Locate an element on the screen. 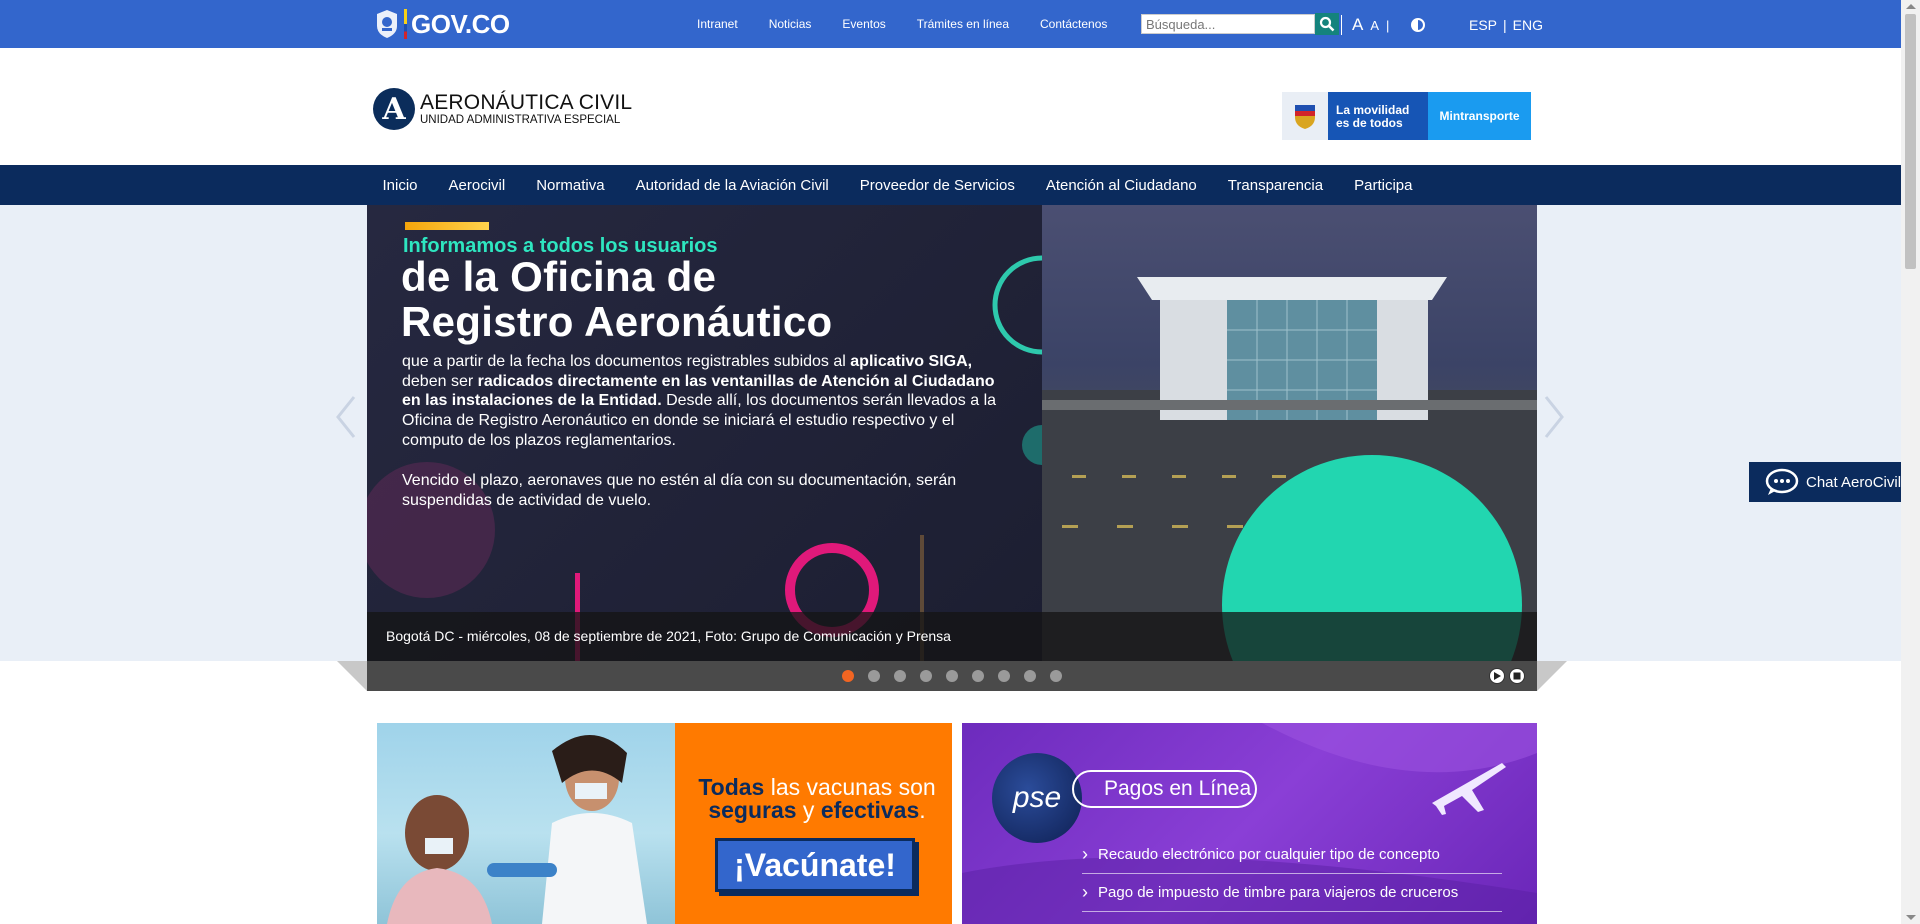  slogan-line1: La movilidad is located at coordinates (1373, 110).